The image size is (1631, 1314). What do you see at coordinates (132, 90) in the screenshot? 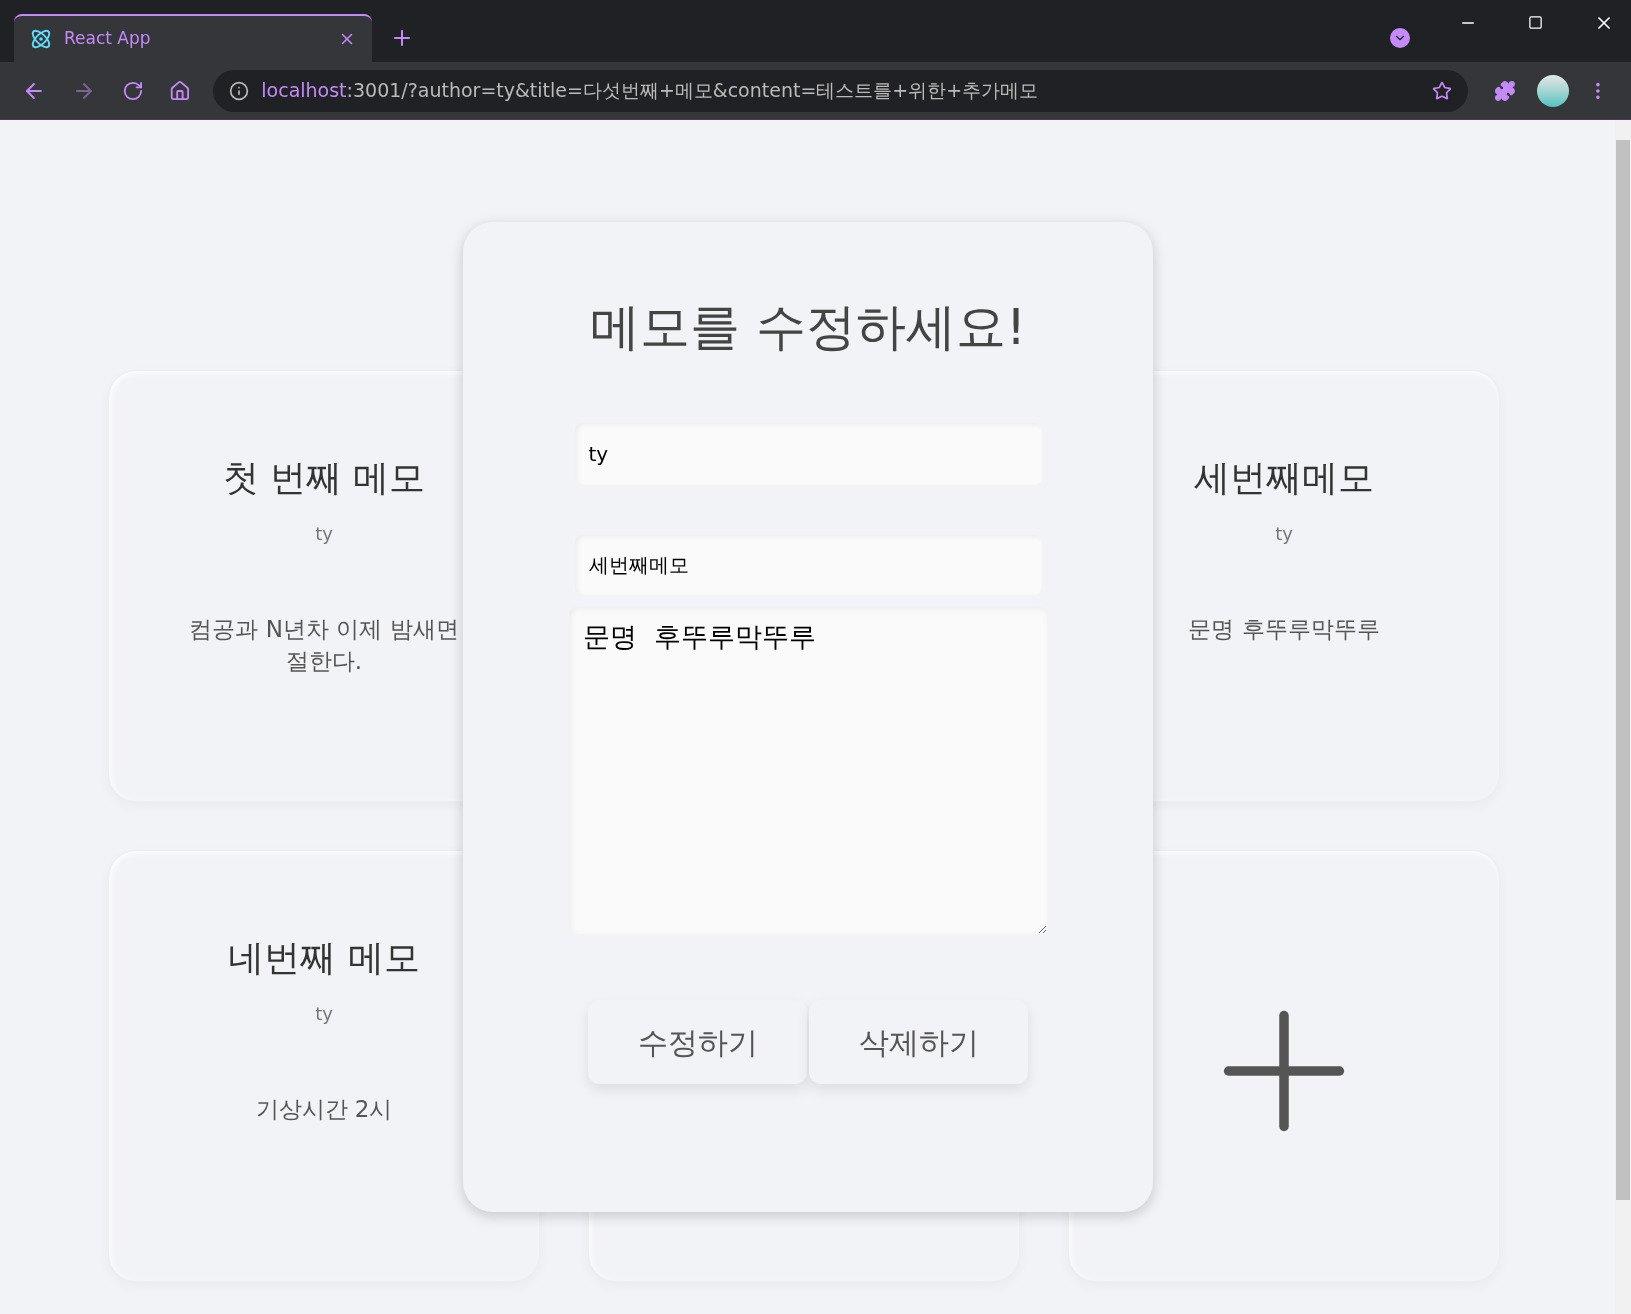
I see `reload-icon` at bounding box center [132, 90].